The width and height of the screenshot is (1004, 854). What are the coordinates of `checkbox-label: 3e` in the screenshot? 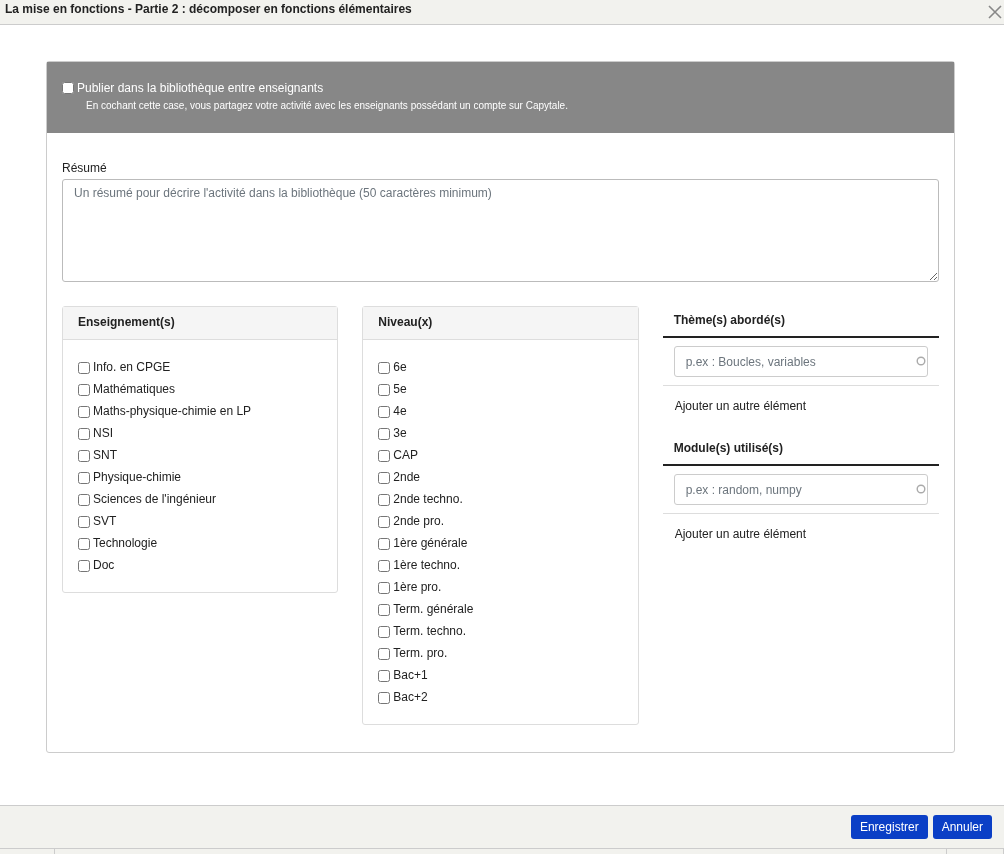 It's located at (400, 433).